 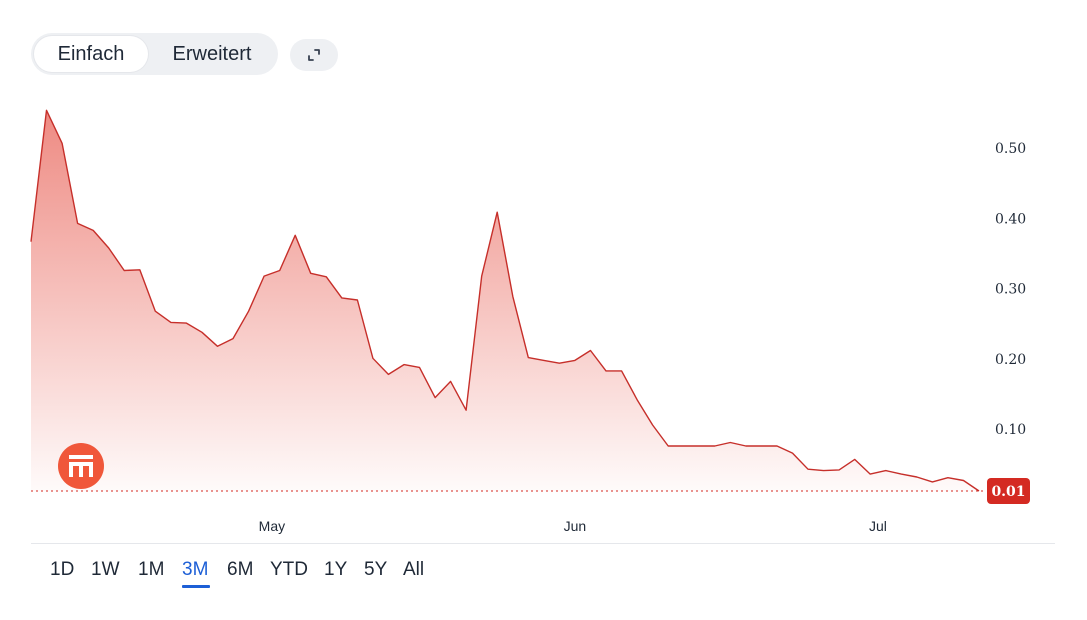 I want to click on range-1d-button: 1D, so click(x=62, y=570).